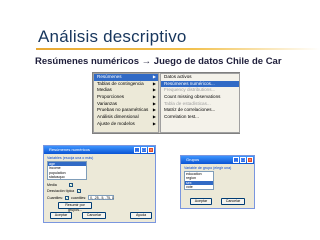 The image size is (320, 240). Describe the element at coordinates (67, 177) in the screenshot. I see `list-item: statusquo` at that location.